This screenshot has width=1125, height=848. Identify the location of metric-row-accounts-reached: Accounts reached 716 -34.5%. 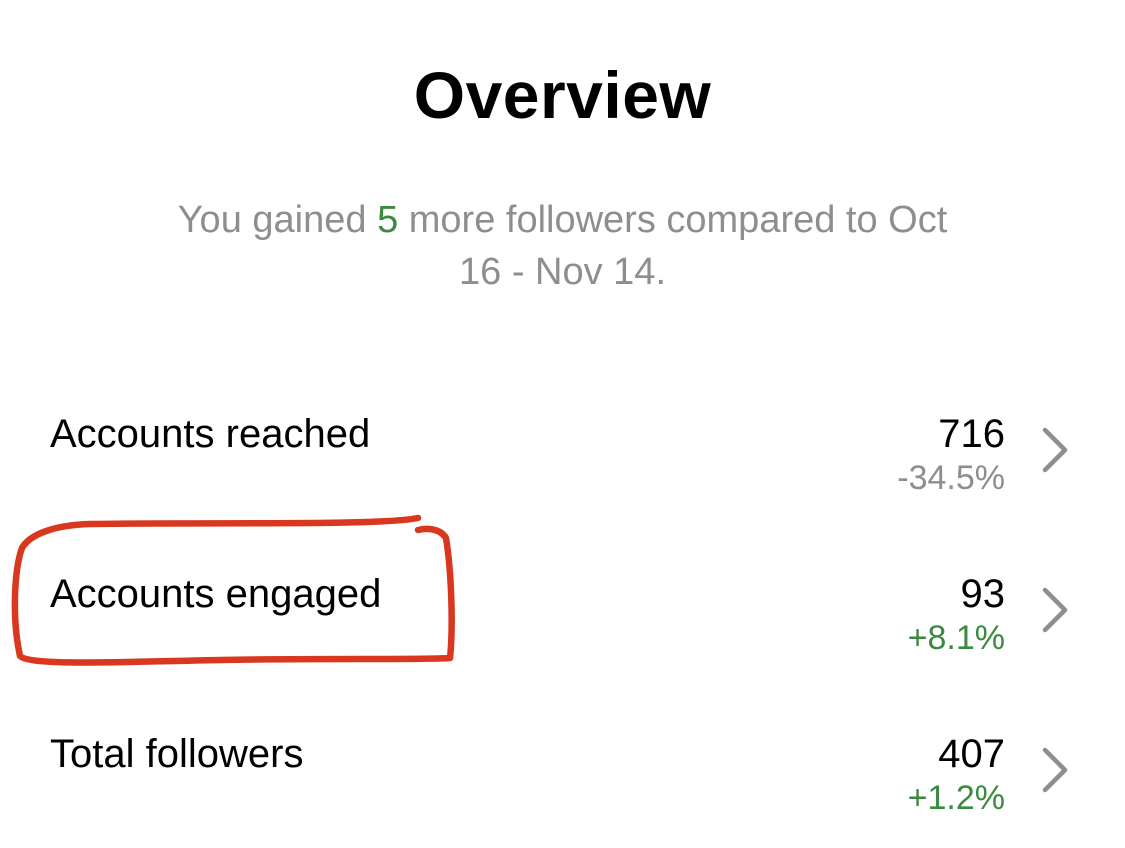
(562, 466).